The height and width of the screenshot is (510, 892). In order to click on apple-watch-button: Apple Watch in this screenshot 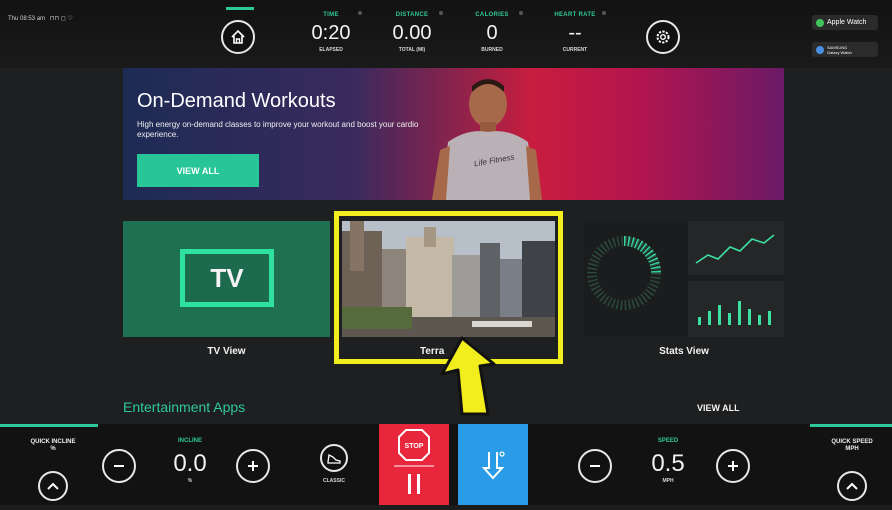, I will do `click(845, 22)`.